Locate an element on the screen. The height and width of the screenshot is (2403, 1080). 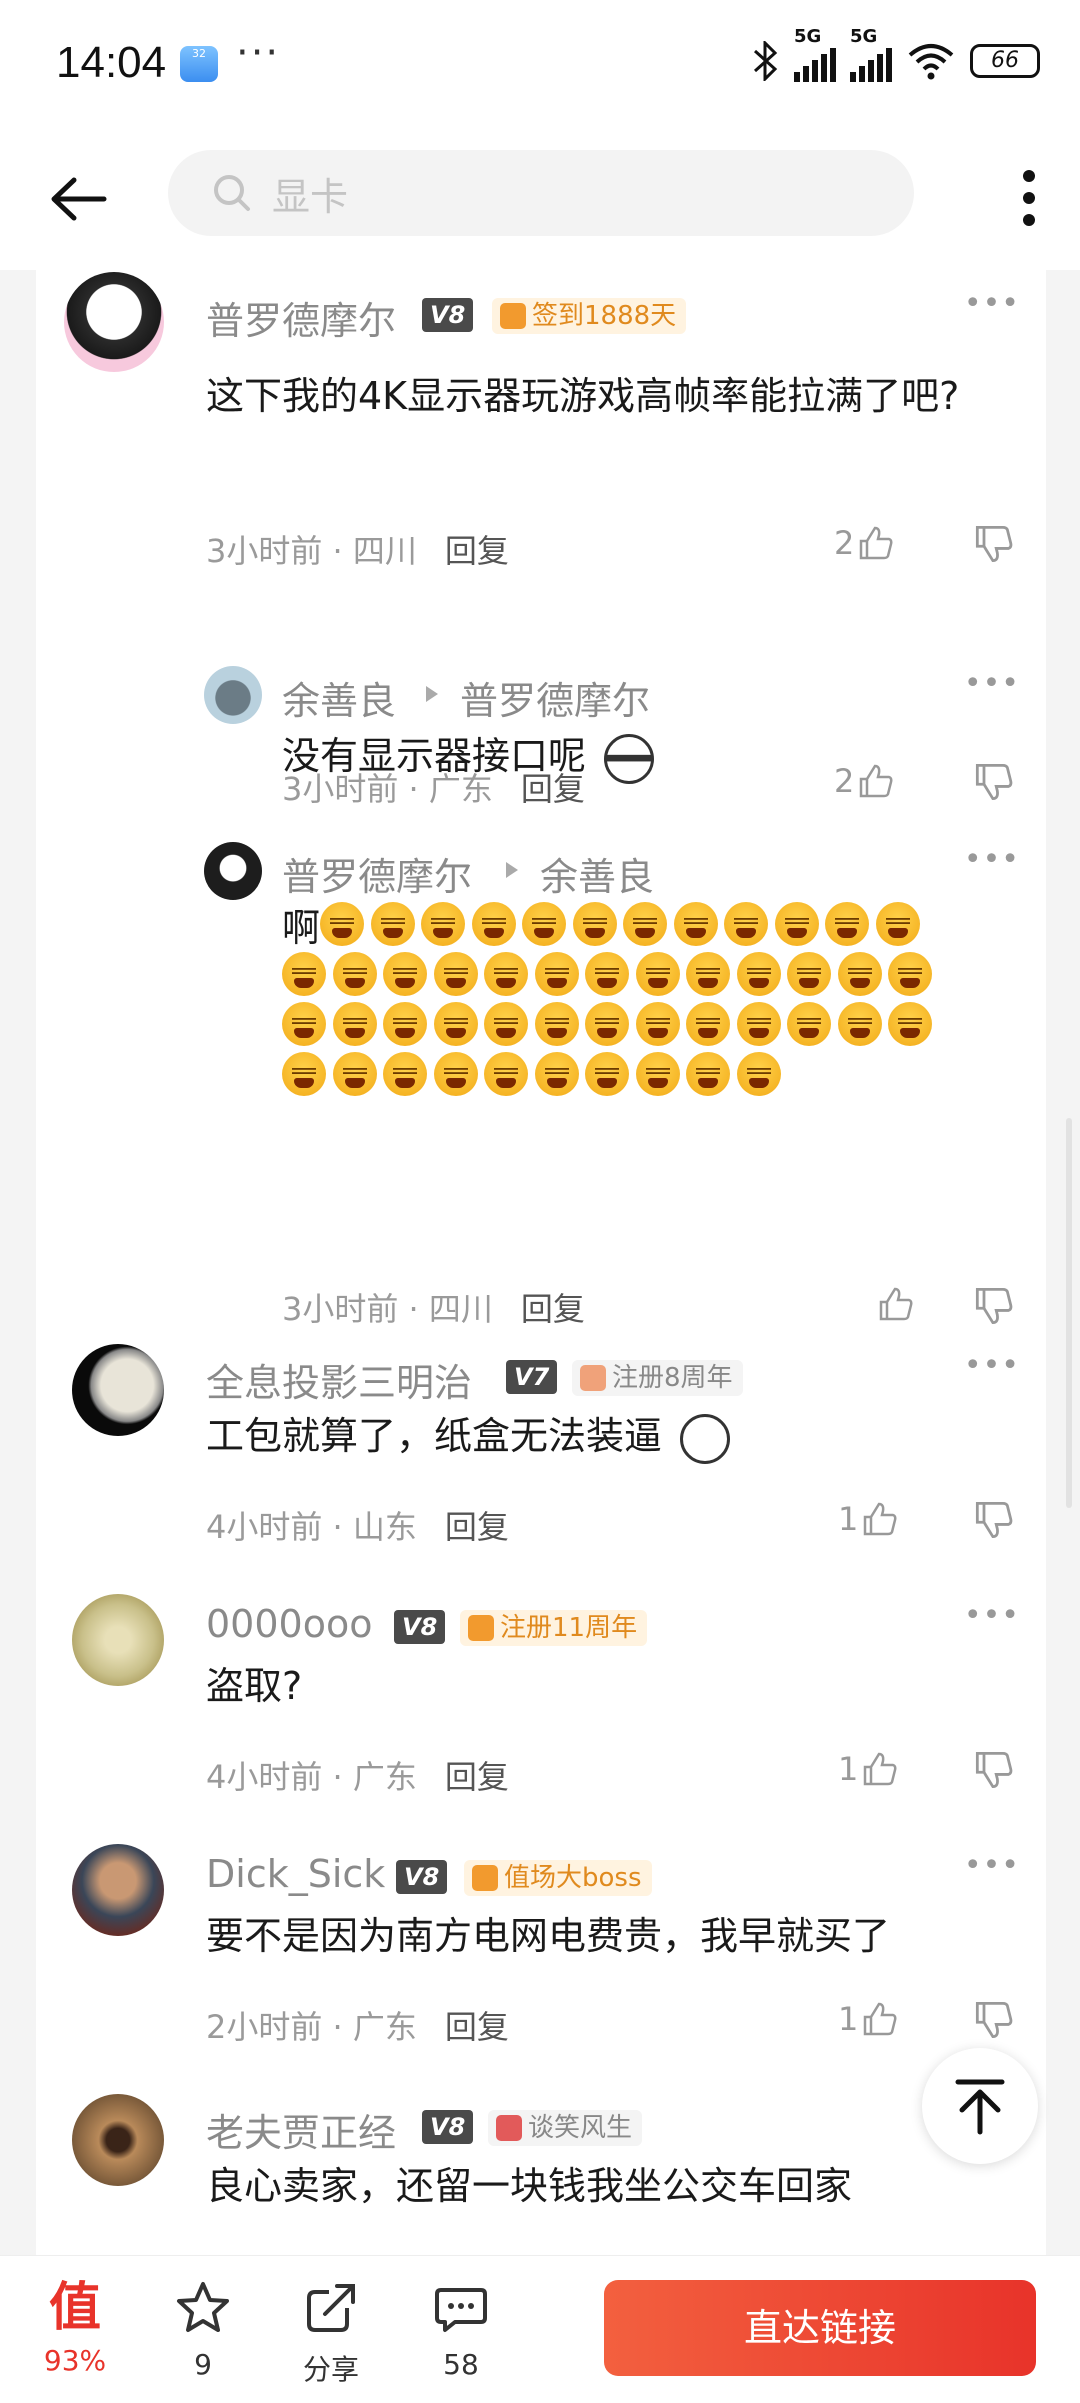
status-time: 14:04 is located at coordinates (111, 62).